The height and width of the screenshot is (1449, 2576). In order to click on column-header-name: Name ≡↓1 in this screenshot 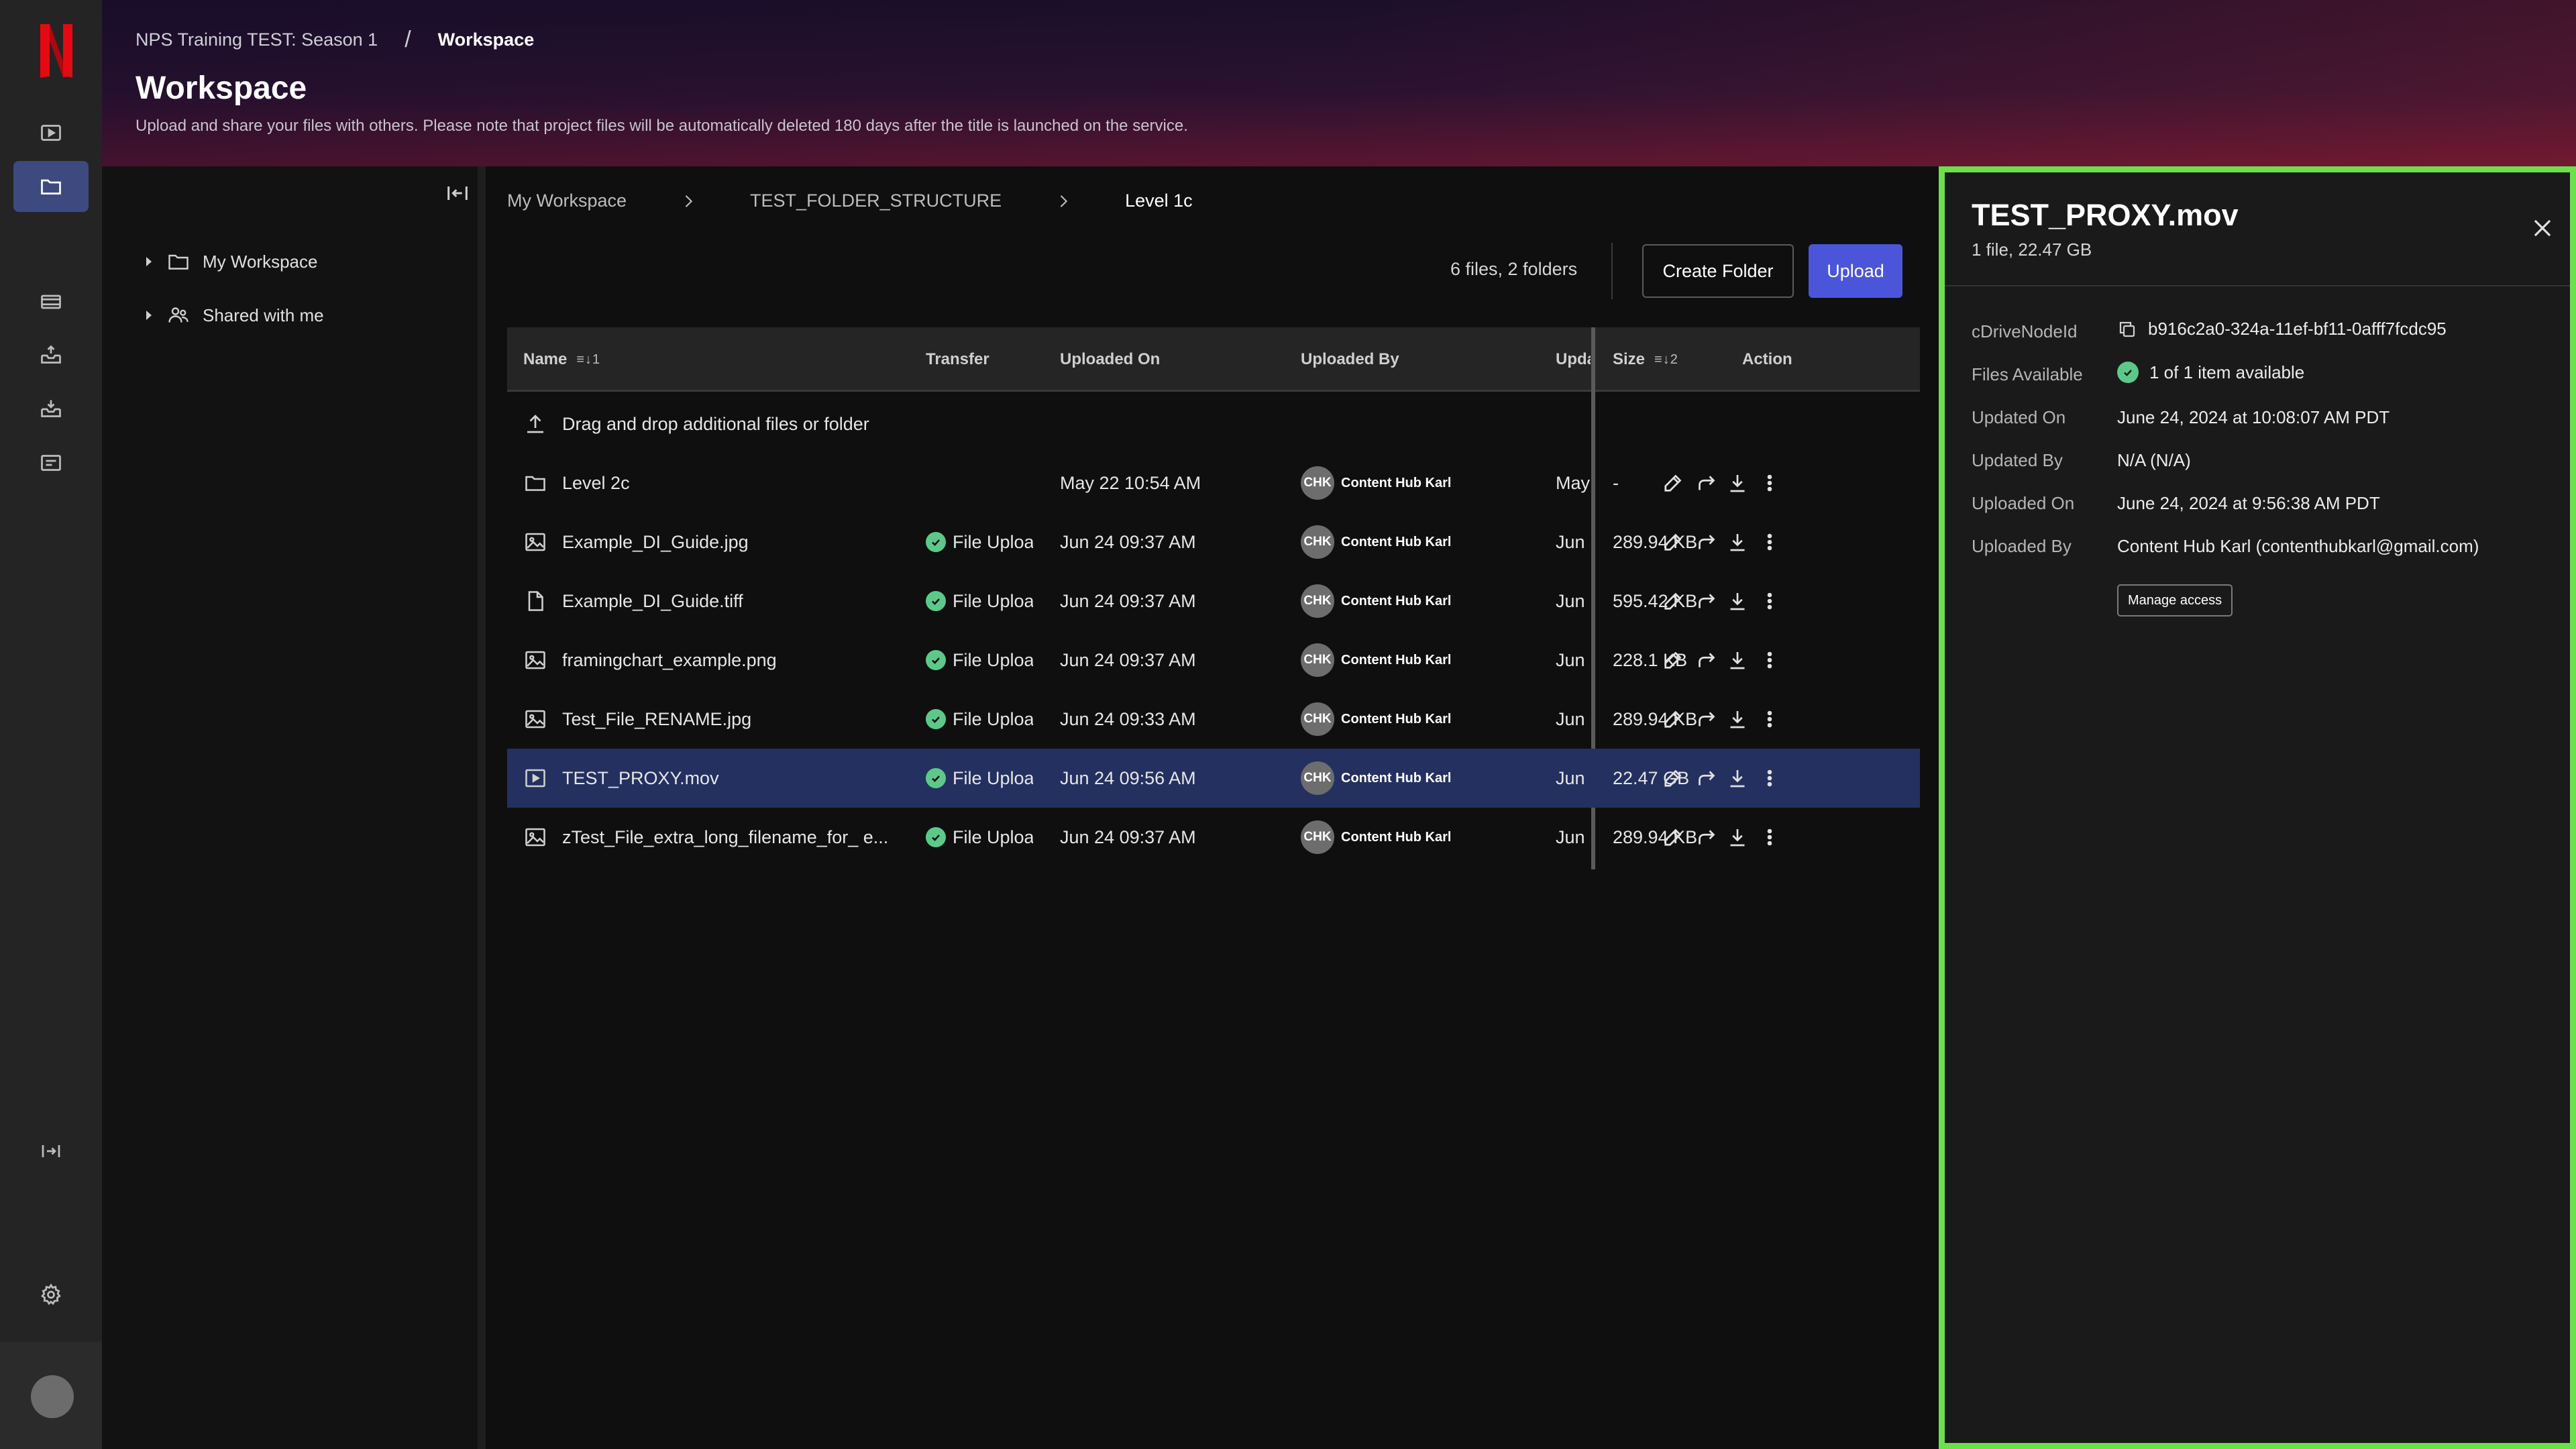, I will do `click(623, 359)`.